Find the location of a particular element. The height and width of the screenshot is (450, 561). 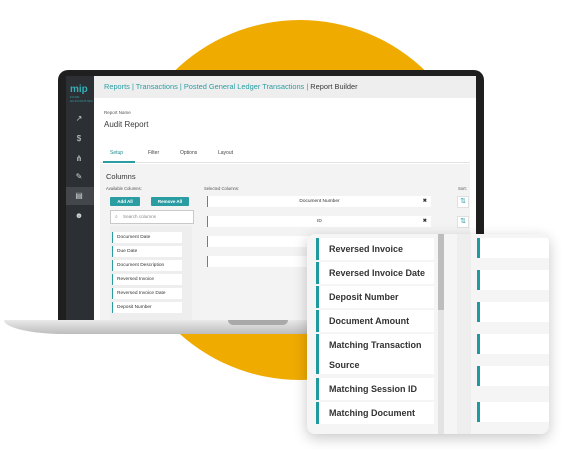

tab-options: Options is located at coordinates (188, 153).